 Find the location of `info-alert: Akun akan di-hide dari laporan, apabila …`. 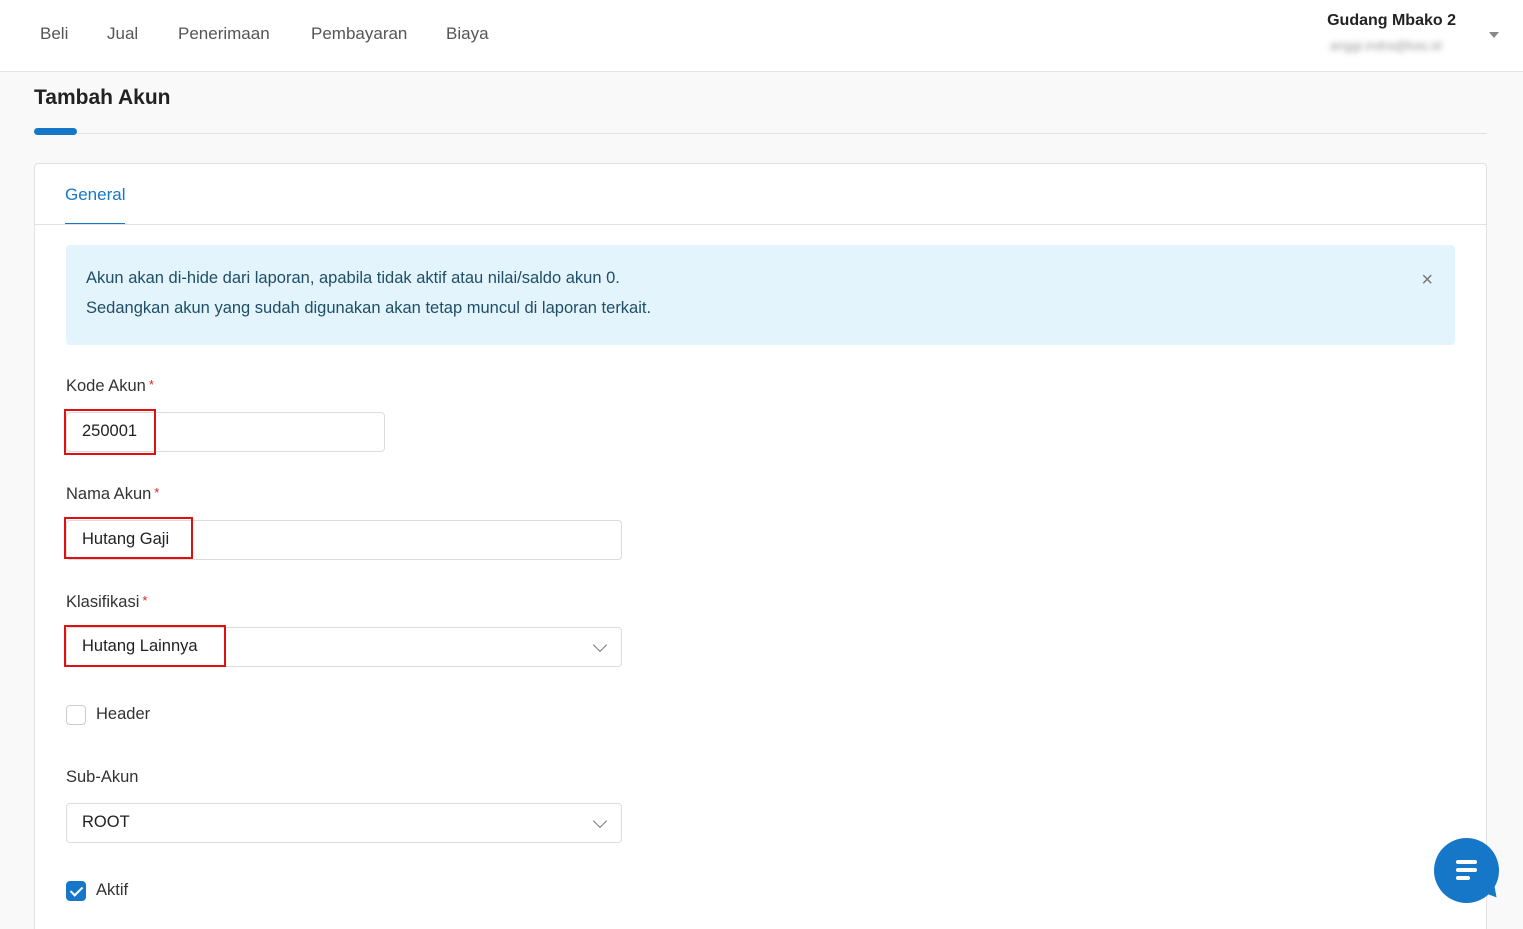

info-alert: Akun akan di-hide dari laporan, apabila … is located at coordinates (760, 295).